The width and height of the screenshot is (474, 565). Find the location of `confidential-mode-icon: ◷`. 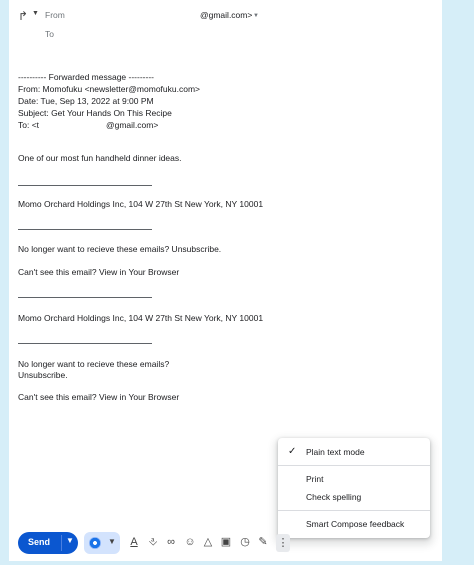

confidential-mode-icon: ◷ is located at coordinates (245, 542).